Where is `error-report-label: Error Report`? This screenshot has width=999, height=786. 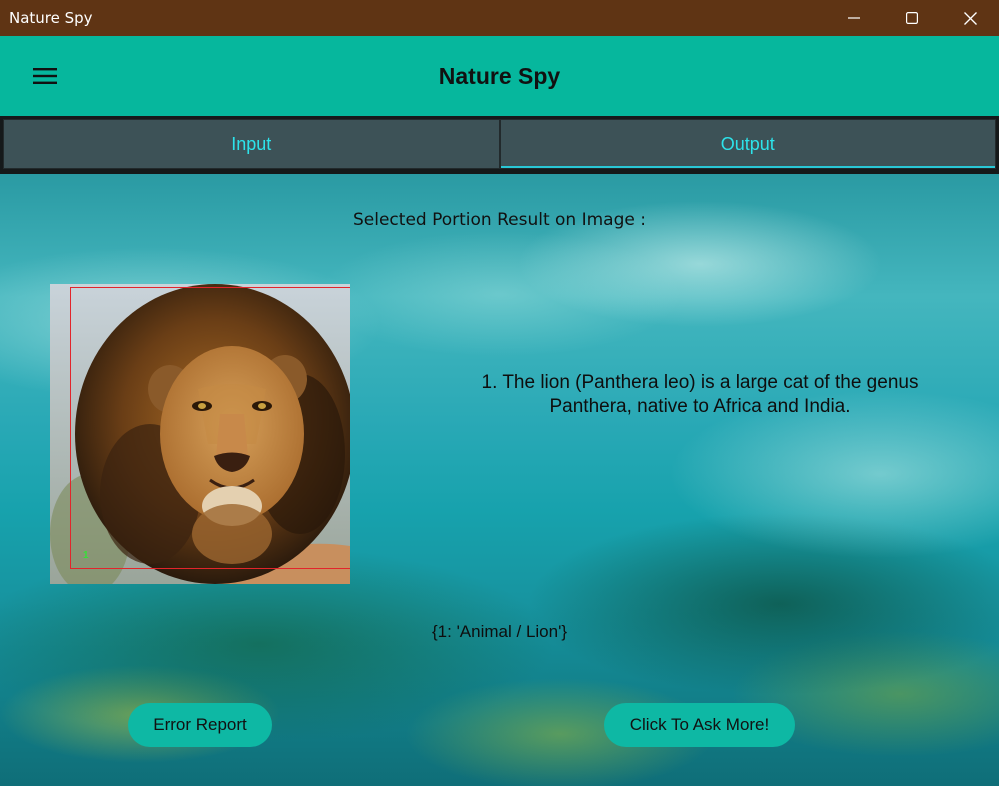
error-report-label: Error Report is located at coordinates (200, 724).